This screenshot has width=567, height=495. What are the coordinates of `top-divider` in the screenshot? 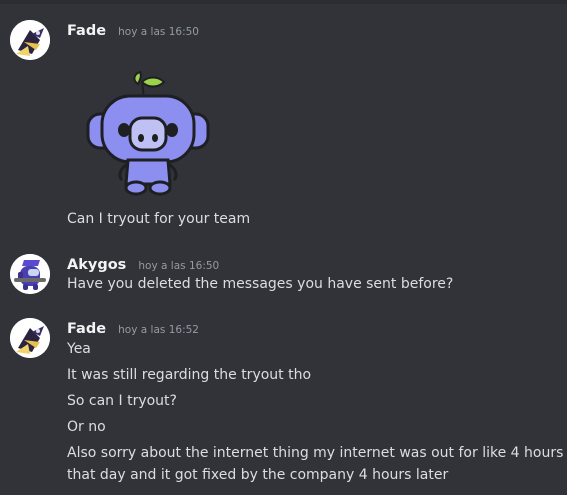 It's located at (283, 2).